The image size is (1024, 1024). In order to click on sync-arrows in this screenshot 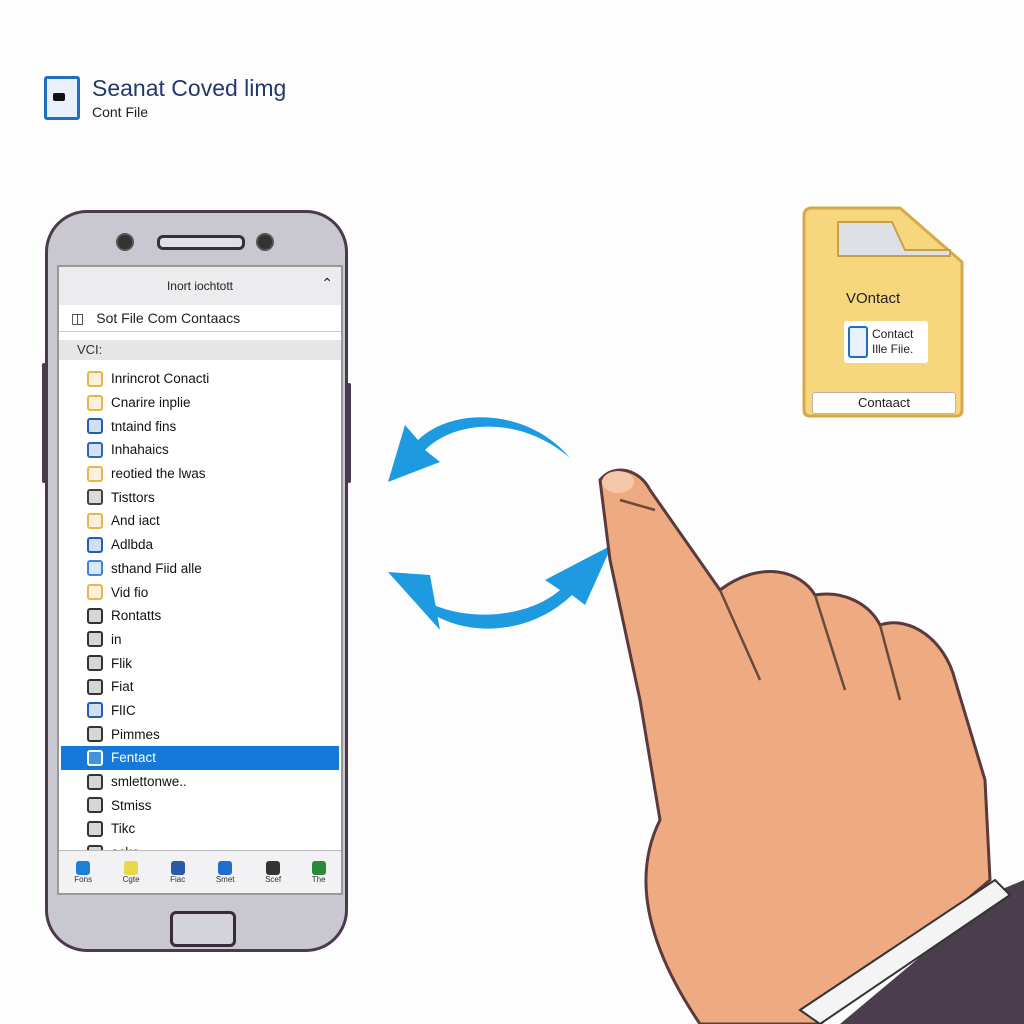, I will do `click(500, 523)`.